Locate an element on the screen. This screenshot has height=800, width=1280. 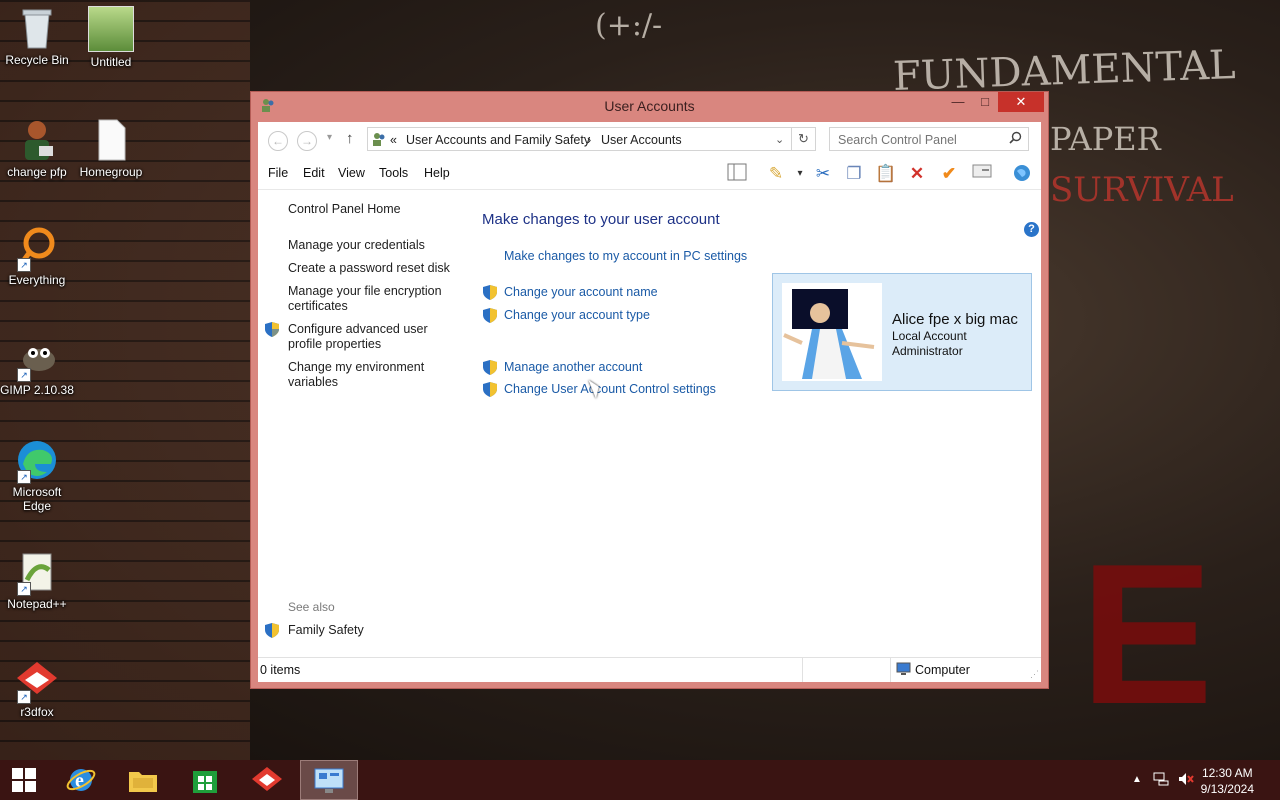
wallpaper-red-art: E is located at coordinates (1147, 634).